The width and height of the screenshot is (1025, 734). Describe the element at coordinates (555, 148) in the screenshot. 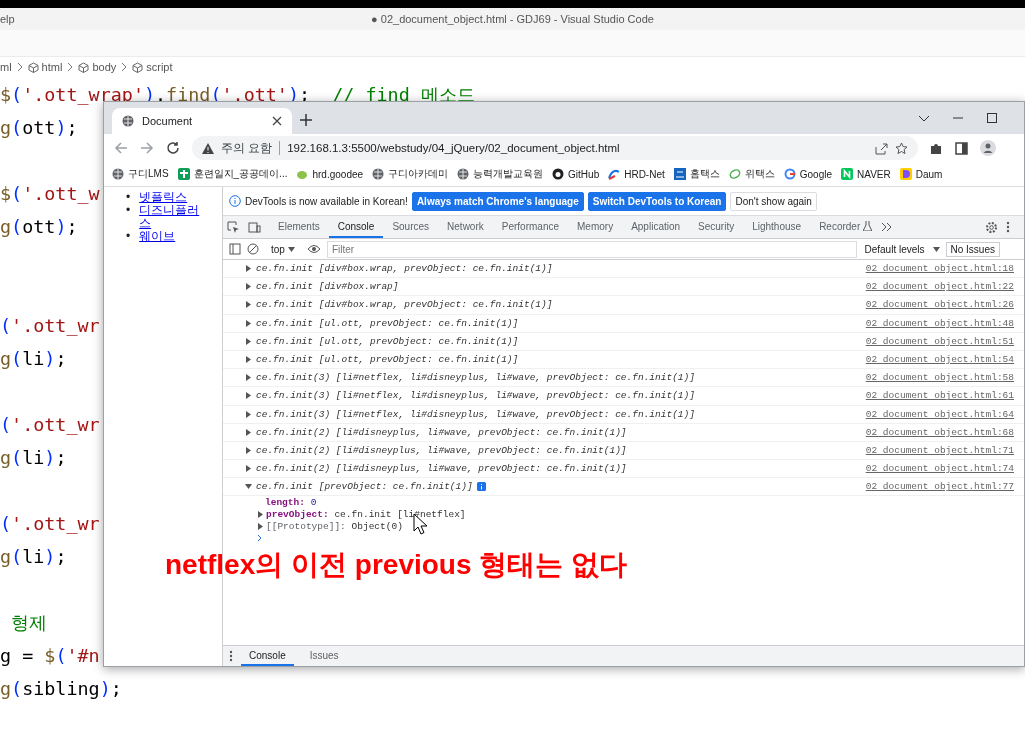

I see `address-bar: 주의 요함 192.168.1.3:5500/webstudy/04_jQuery/02_document_object.html` at that location.